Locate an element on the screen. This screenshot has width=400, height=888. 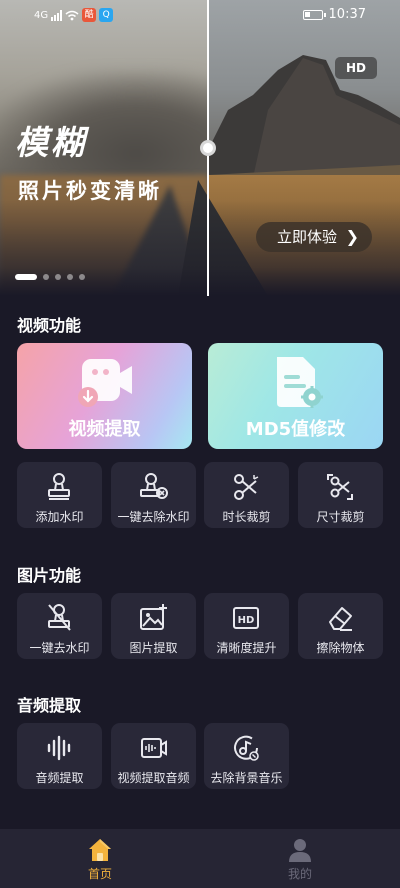
tool-label: 视频提取音频 is located at coordinates (153, 778).